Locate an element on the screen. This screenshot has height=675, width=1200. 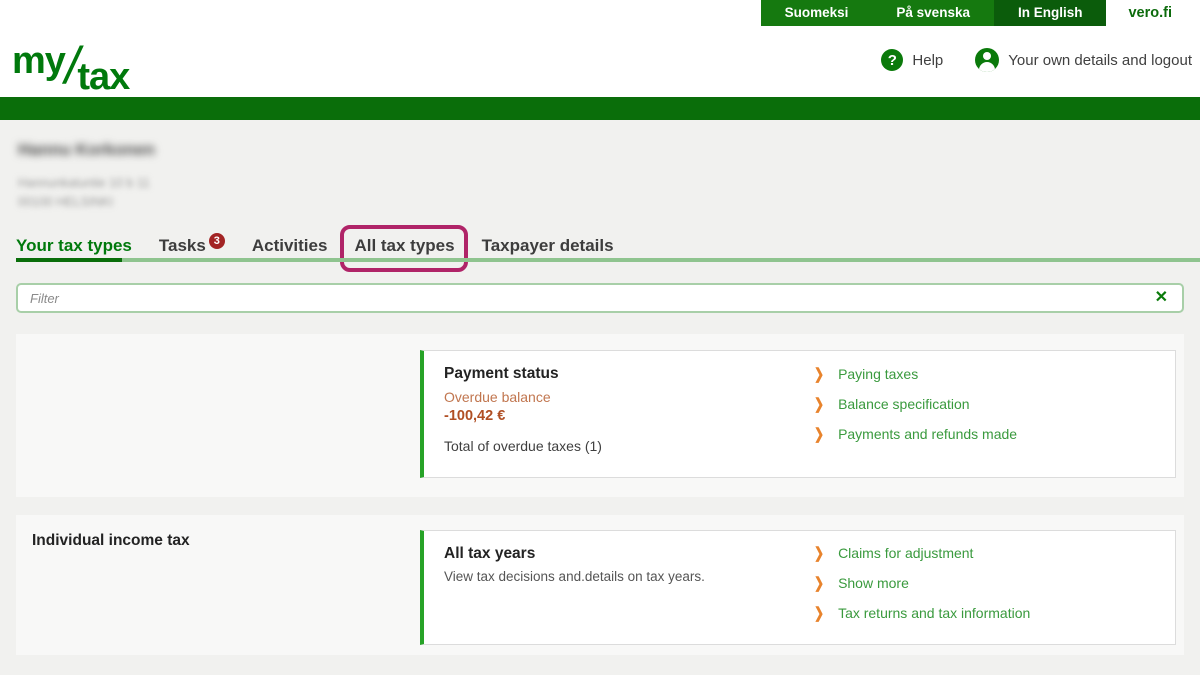
header-links: ? Help Your own details and logout is located at coordinates (1036, 60).